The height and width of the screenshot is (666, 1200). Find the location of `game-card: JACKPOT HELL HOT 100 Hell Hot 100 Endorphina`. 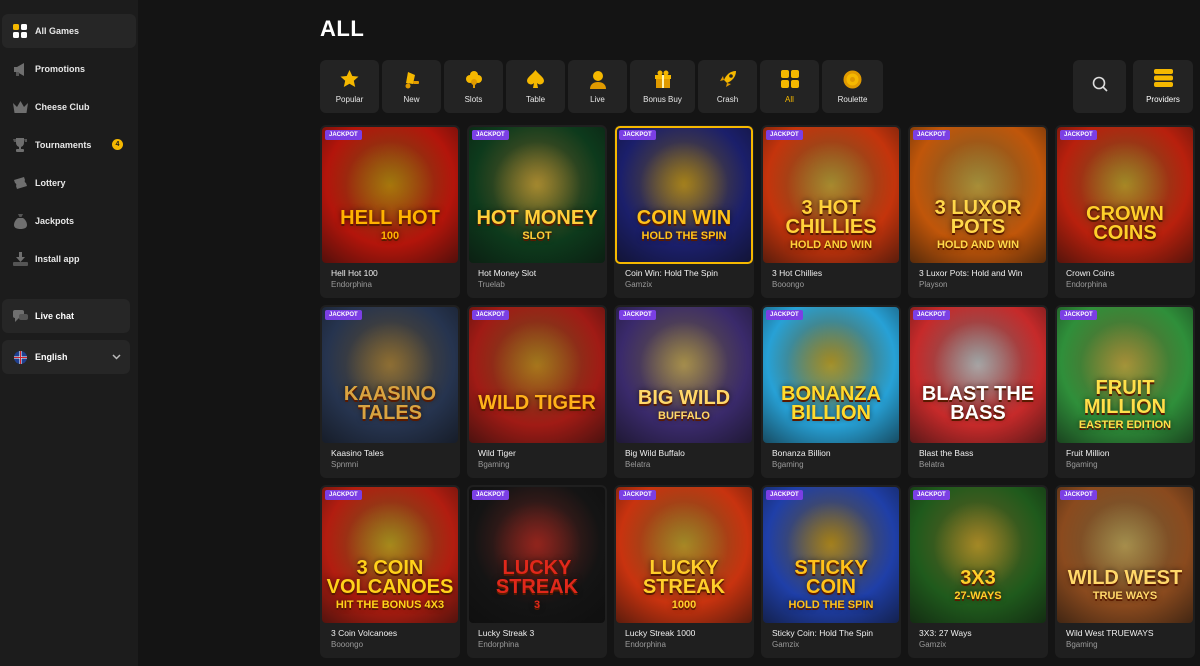

game-card: JACKPOT HELL HOT 100 Hell Hot 100 Endorphina is located at coordinates (390, 211).